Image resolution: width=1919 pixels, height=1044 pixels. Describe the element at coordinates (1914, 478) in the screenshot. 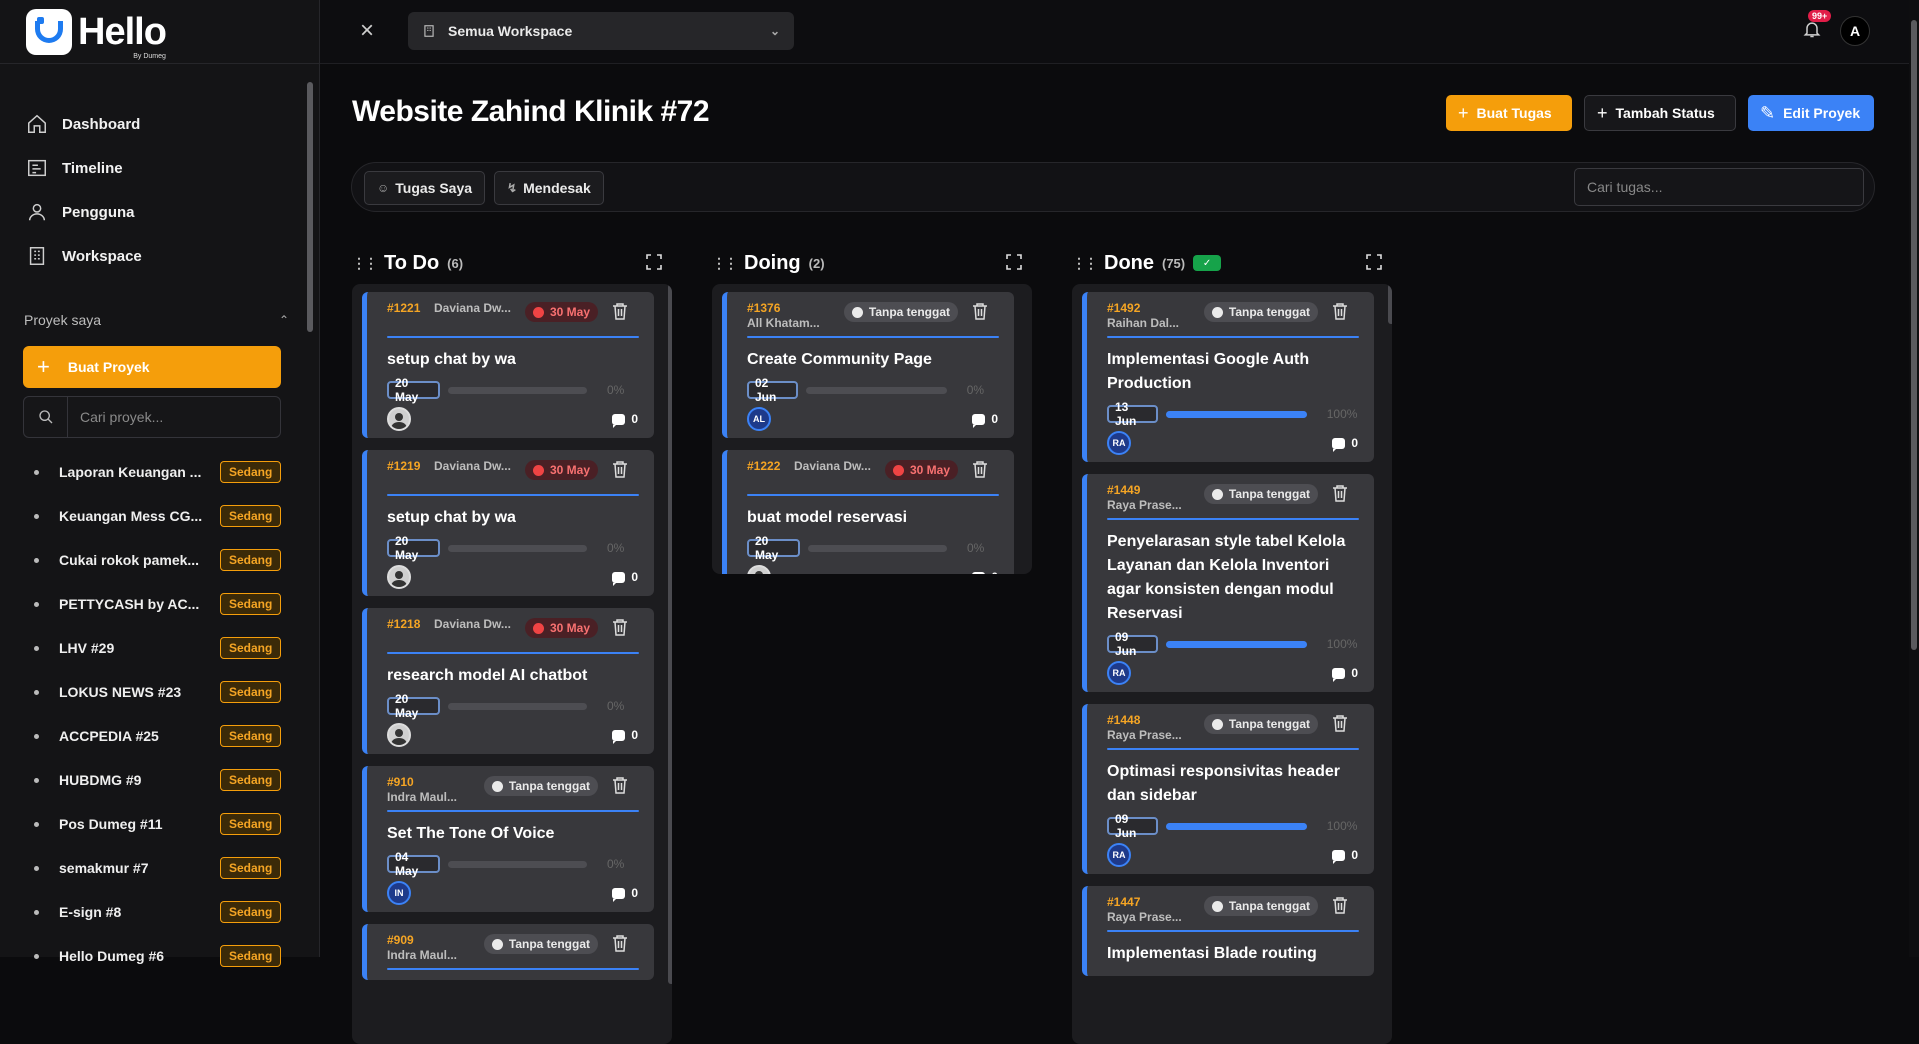

I see `page-scrollbar` at that location.